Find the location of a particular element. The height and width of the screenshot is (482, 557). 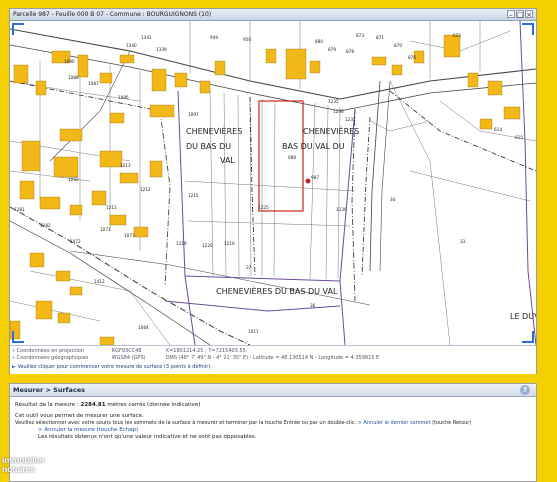

svg-text: 1213 is located at coordinates (125, 165).